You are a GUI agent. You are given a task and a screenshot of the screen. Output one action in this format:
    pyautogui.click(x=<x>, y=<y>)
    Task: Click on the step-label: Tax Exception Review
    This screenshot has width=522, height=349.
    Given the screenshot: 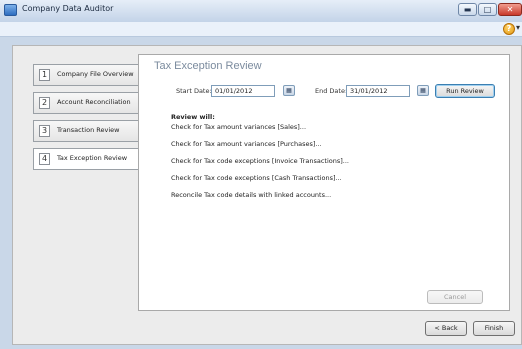 What is the action you would take?
    pyautogui.click(x=92, y=158)
    